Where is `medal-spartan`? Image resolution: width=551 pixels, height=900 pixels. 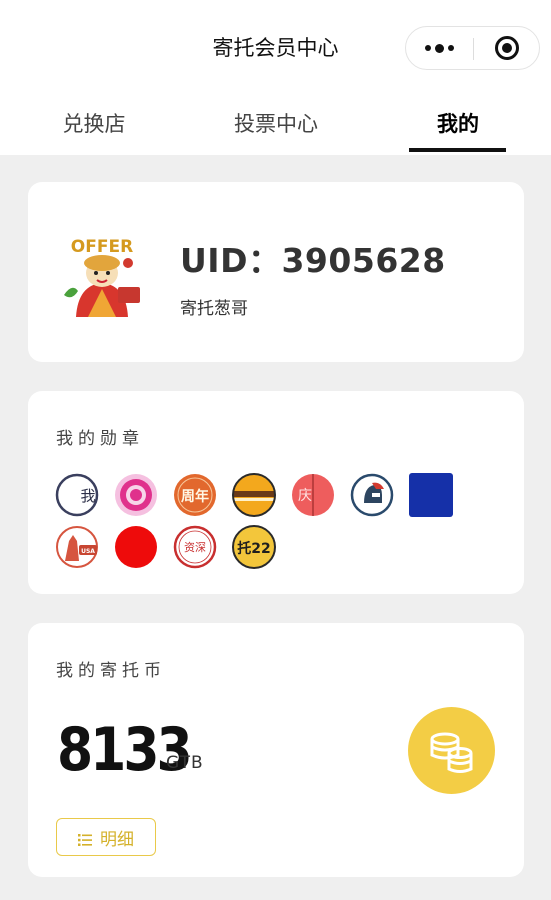
medal-spartan is located at coordinates (372, 495).